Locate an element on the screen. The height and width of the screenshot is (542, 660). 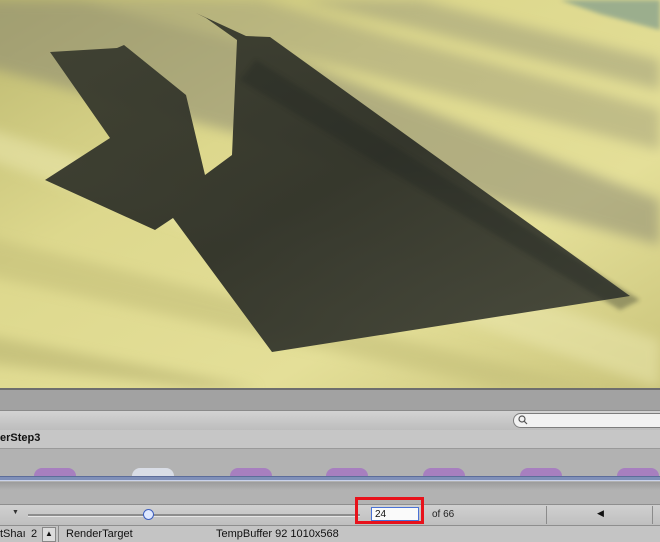
frame-debugger-toolbar is located at coordinates (330, 420).